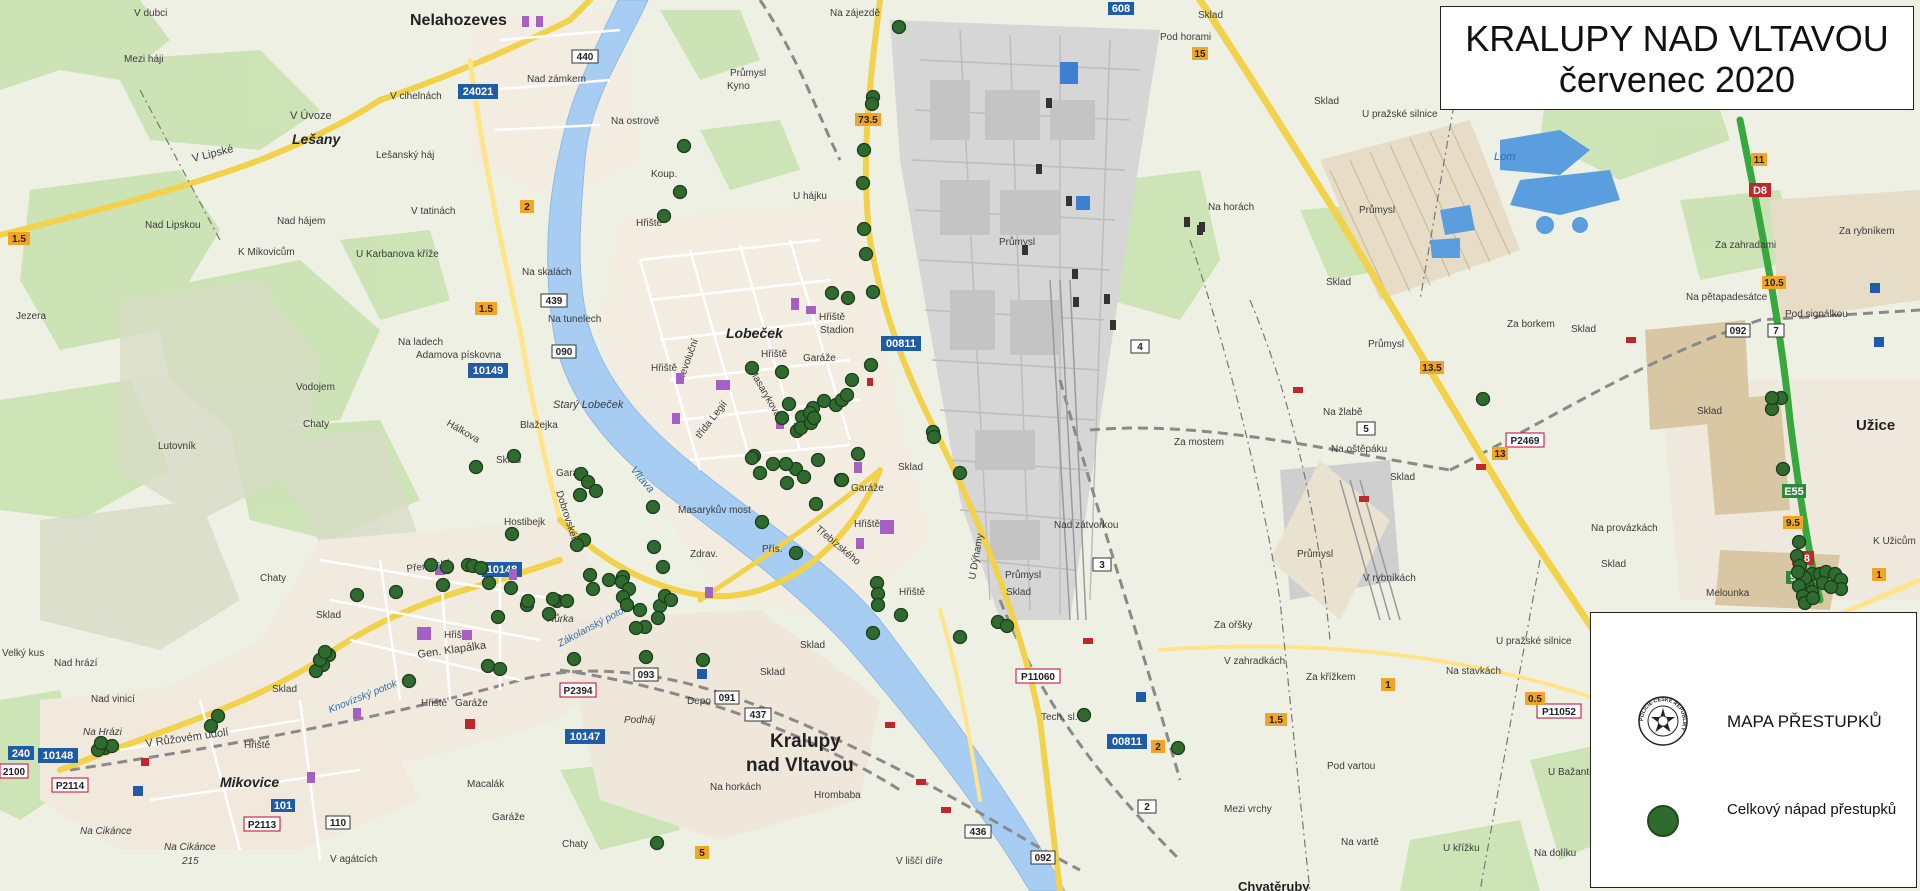  I want to click on label-kralupy: Kralupy, so click(805, 741).